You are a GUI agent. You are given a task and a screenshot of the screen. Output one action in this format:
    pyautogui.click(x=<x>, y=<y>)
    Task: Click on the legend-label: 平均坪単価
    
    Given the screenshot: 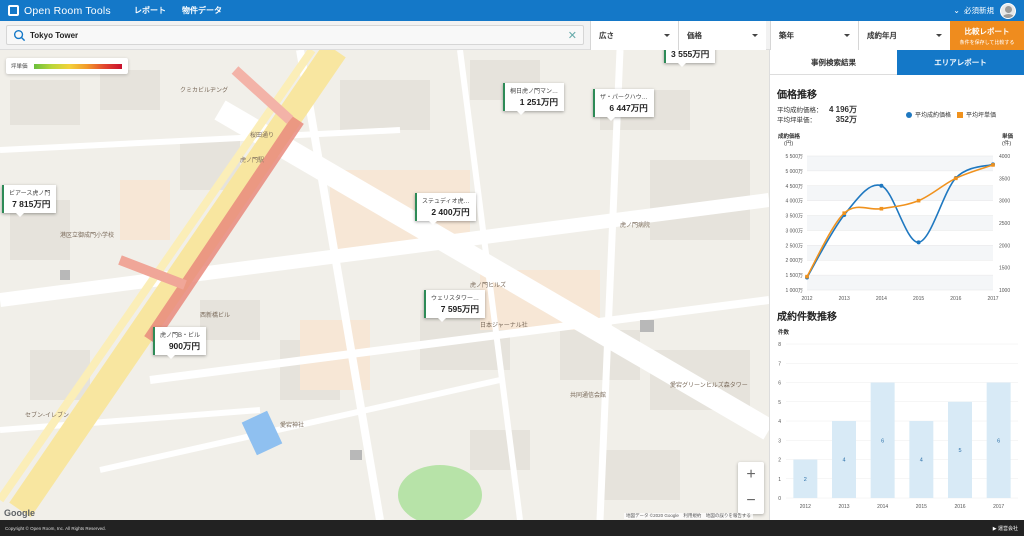 What is the action you would take?
    pyautogui.click(x=981, y=116)
    